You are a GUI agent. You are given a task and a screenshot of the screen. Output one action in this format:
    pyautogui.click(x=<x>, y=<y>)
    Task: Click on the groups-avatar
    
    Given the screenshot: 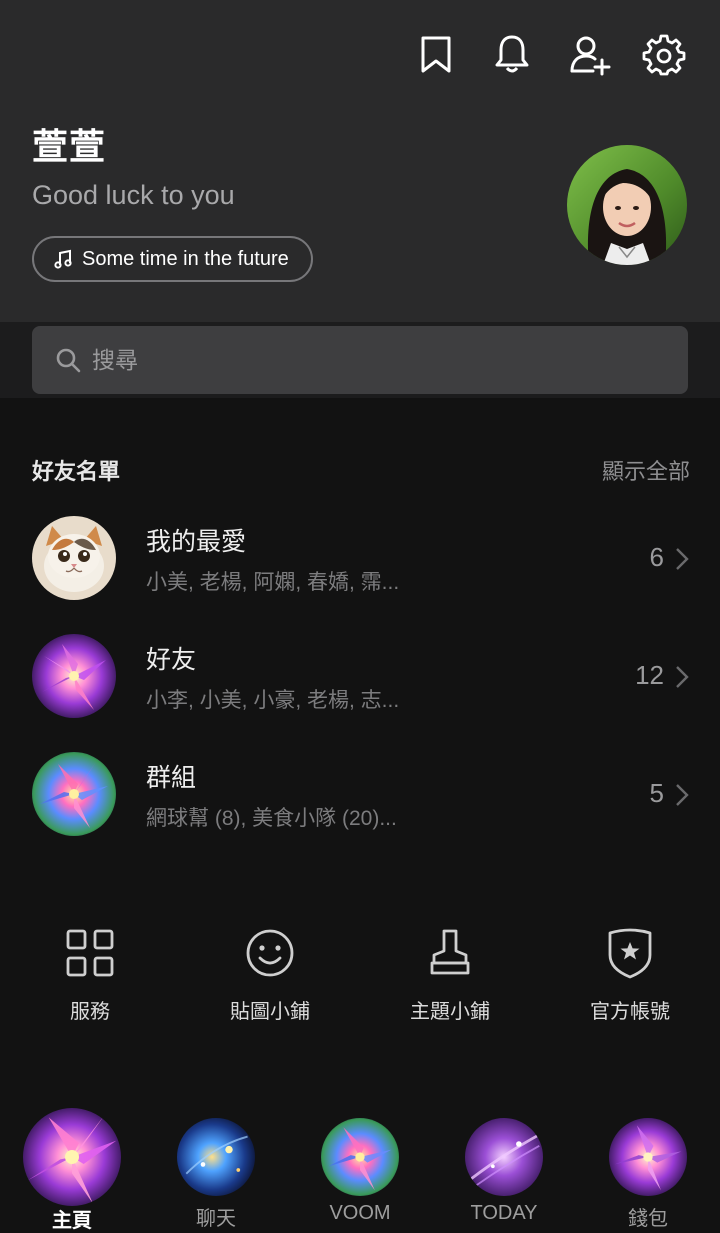 What is the action you would take?
    pyautogui.click(x=74, y=794)
    